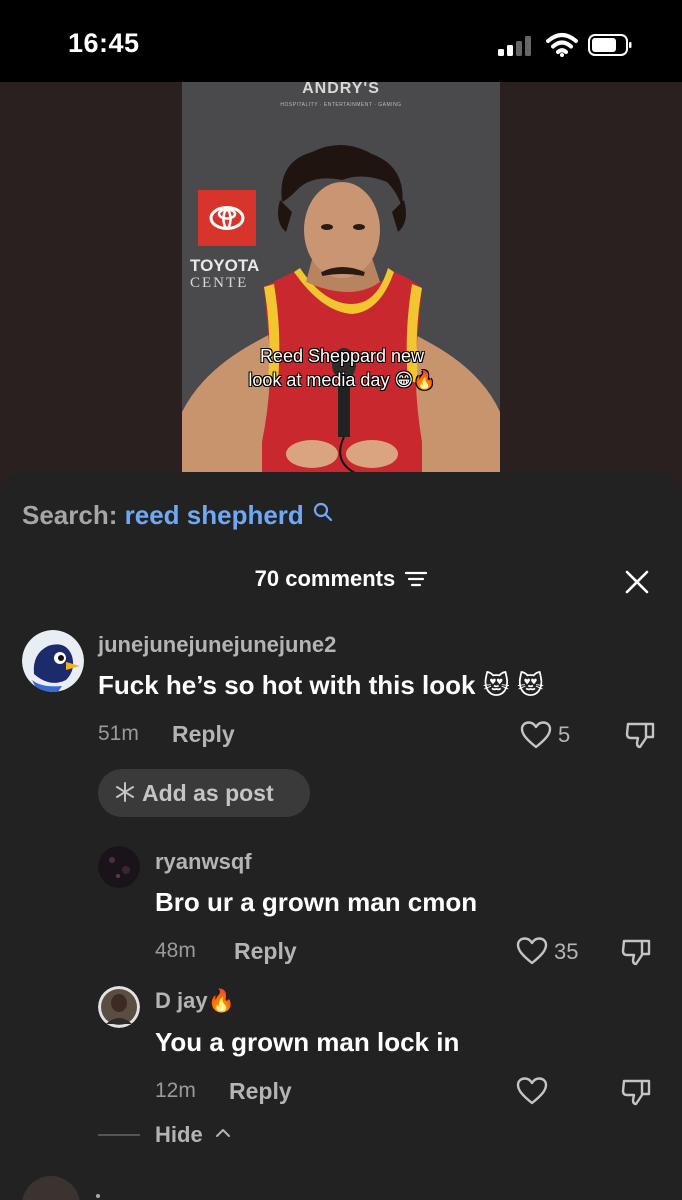 The width and height of the screenshot is (682, 1200). What do you see at coordinates (104, 43) in the screenshot?
I see `status-time: 16:45` at bounding box center [104, 43].